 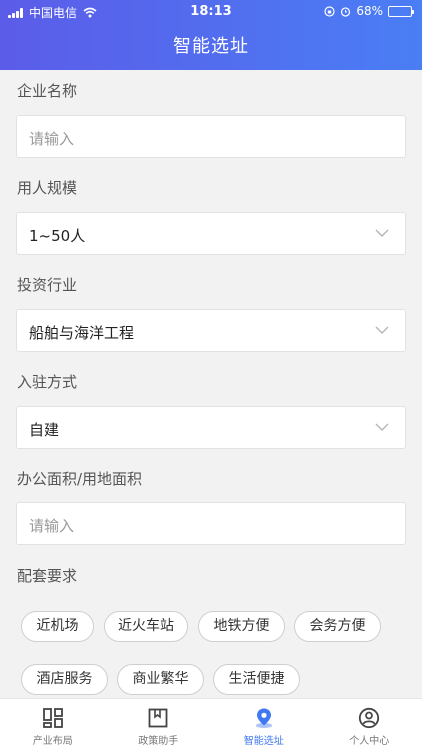 I want to click on tab-personal-center: 个人中心, so click(x=369, y=724).